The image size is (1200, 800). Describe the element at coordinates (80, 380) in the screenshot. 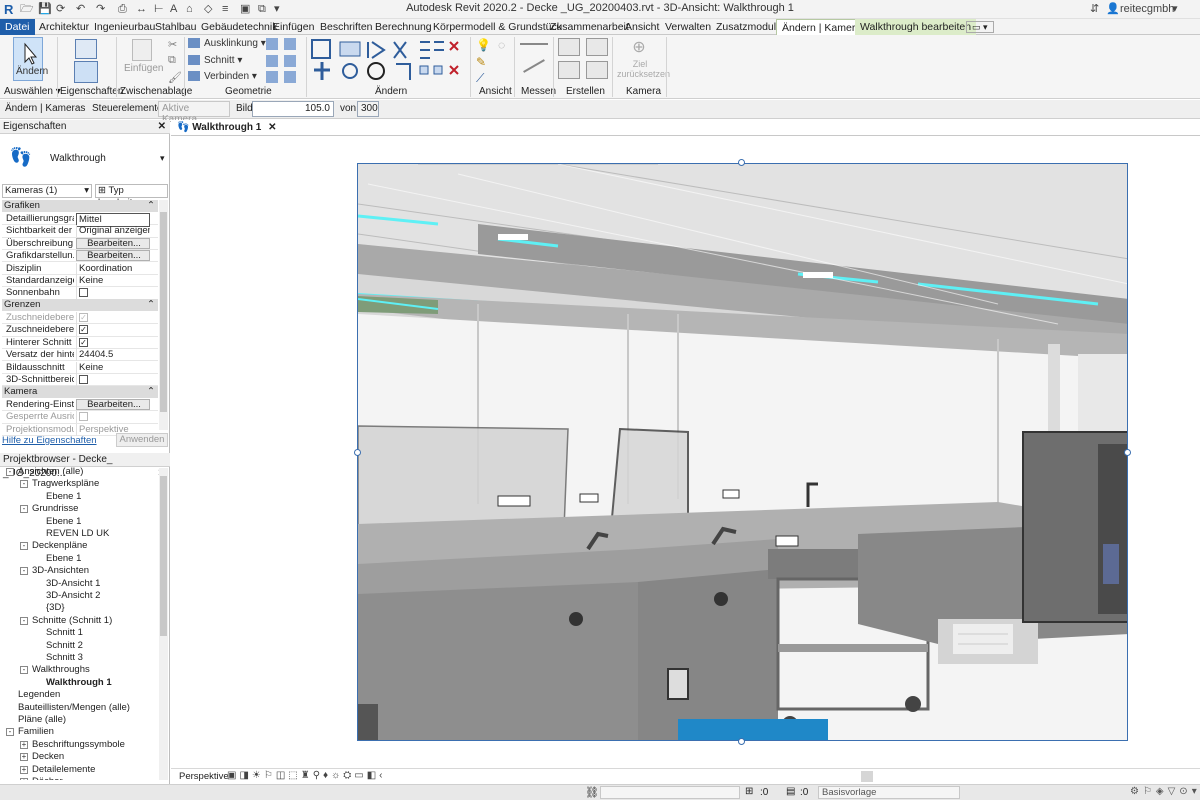

I see `extents-row: 3D-Schnittbereich` at that location.